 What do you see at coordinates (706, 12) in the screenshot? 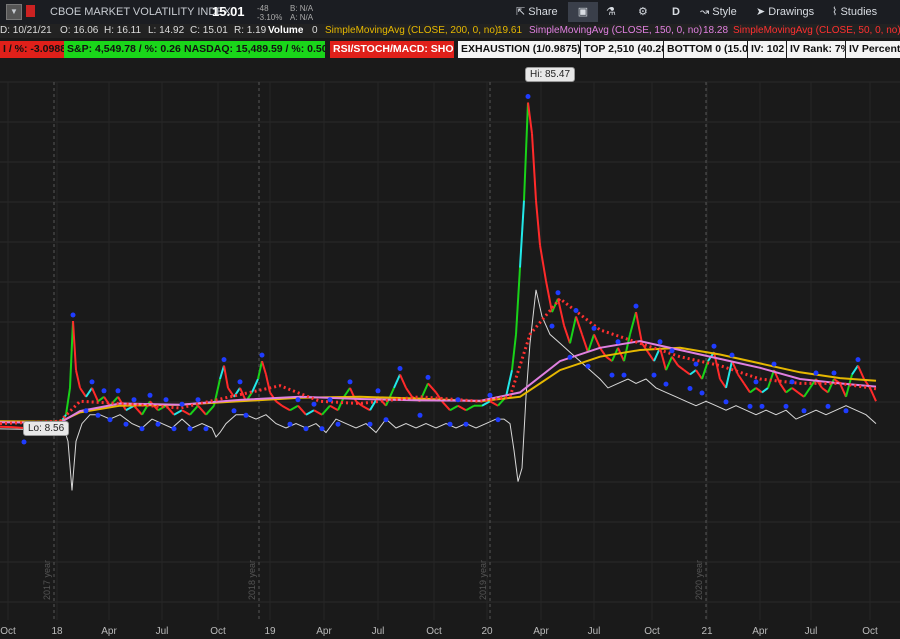
I see `style-icon: ↝` at bounding box center [706, 12].